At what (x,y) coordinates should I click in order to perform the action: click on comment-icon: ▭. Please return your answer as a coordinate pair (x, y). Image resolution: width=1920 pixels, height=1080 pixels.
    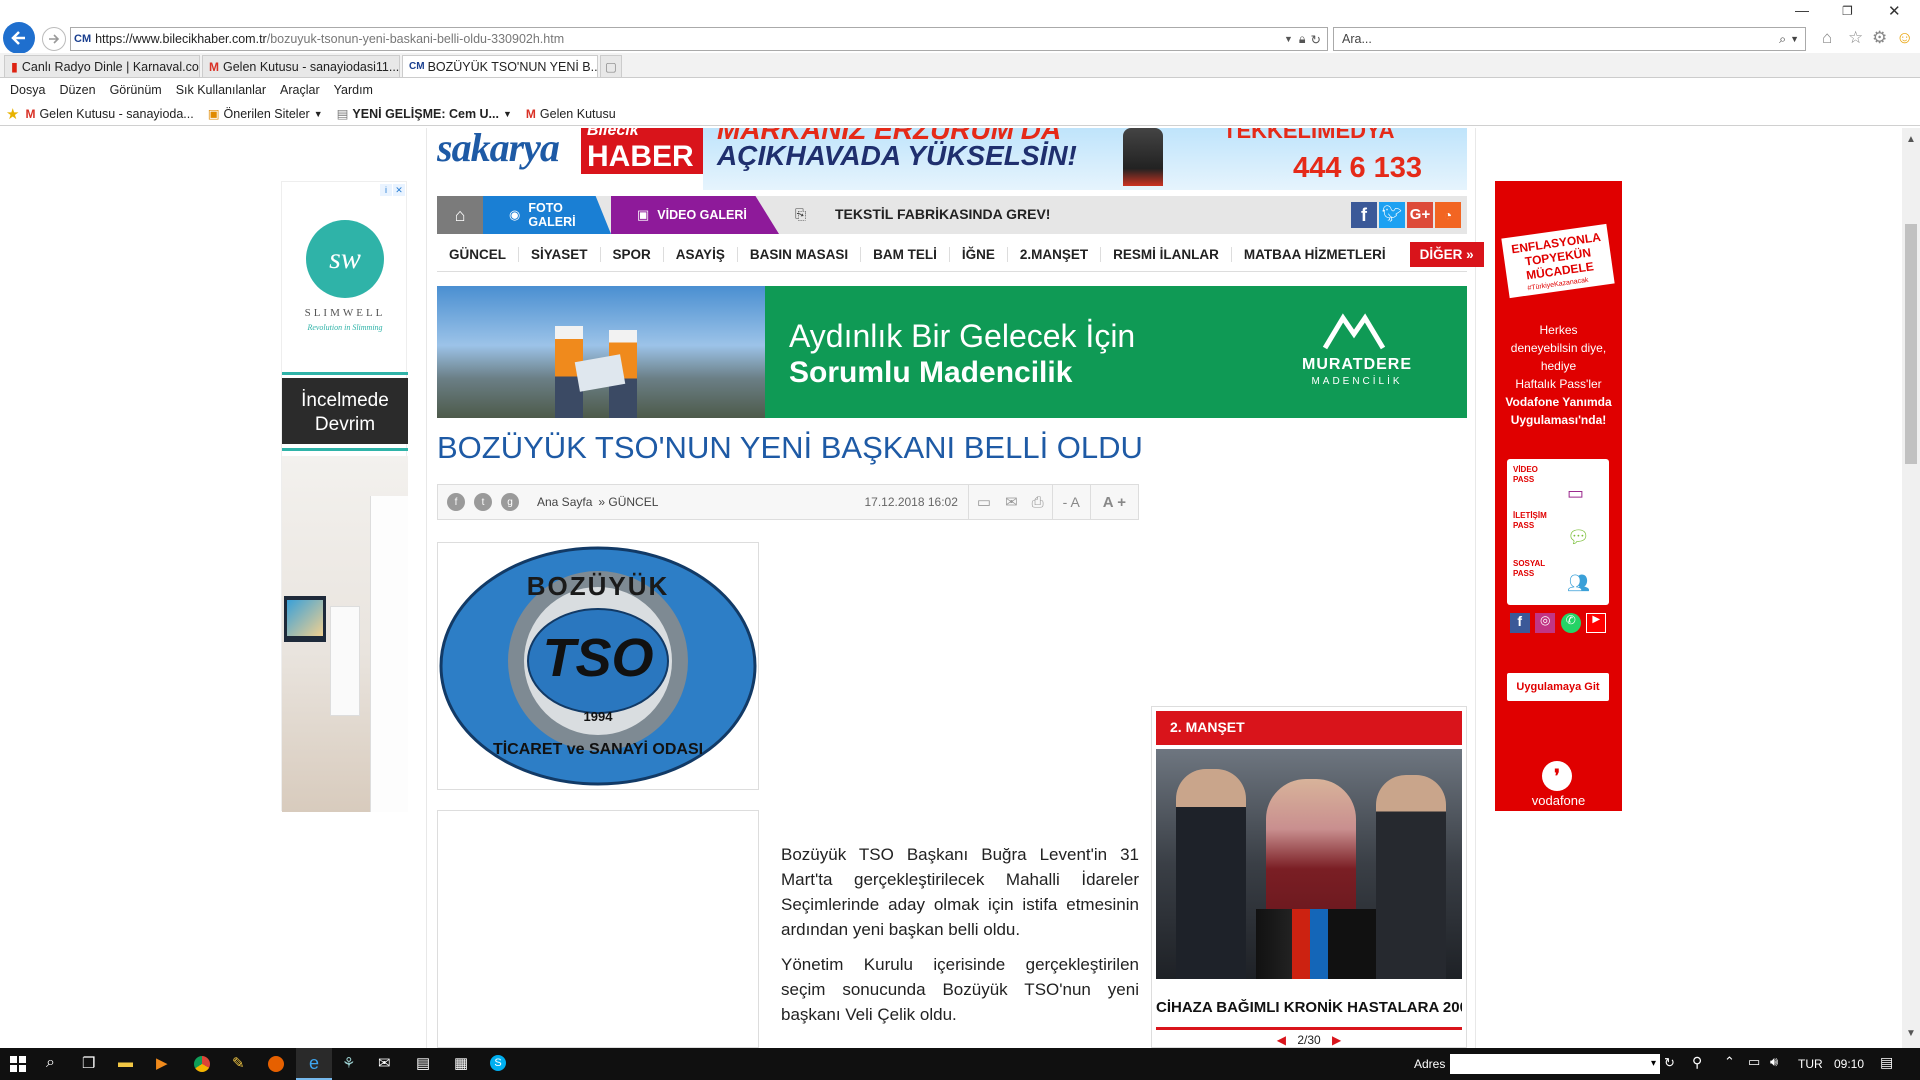
    Looking at the image, I should click on (984, 502).